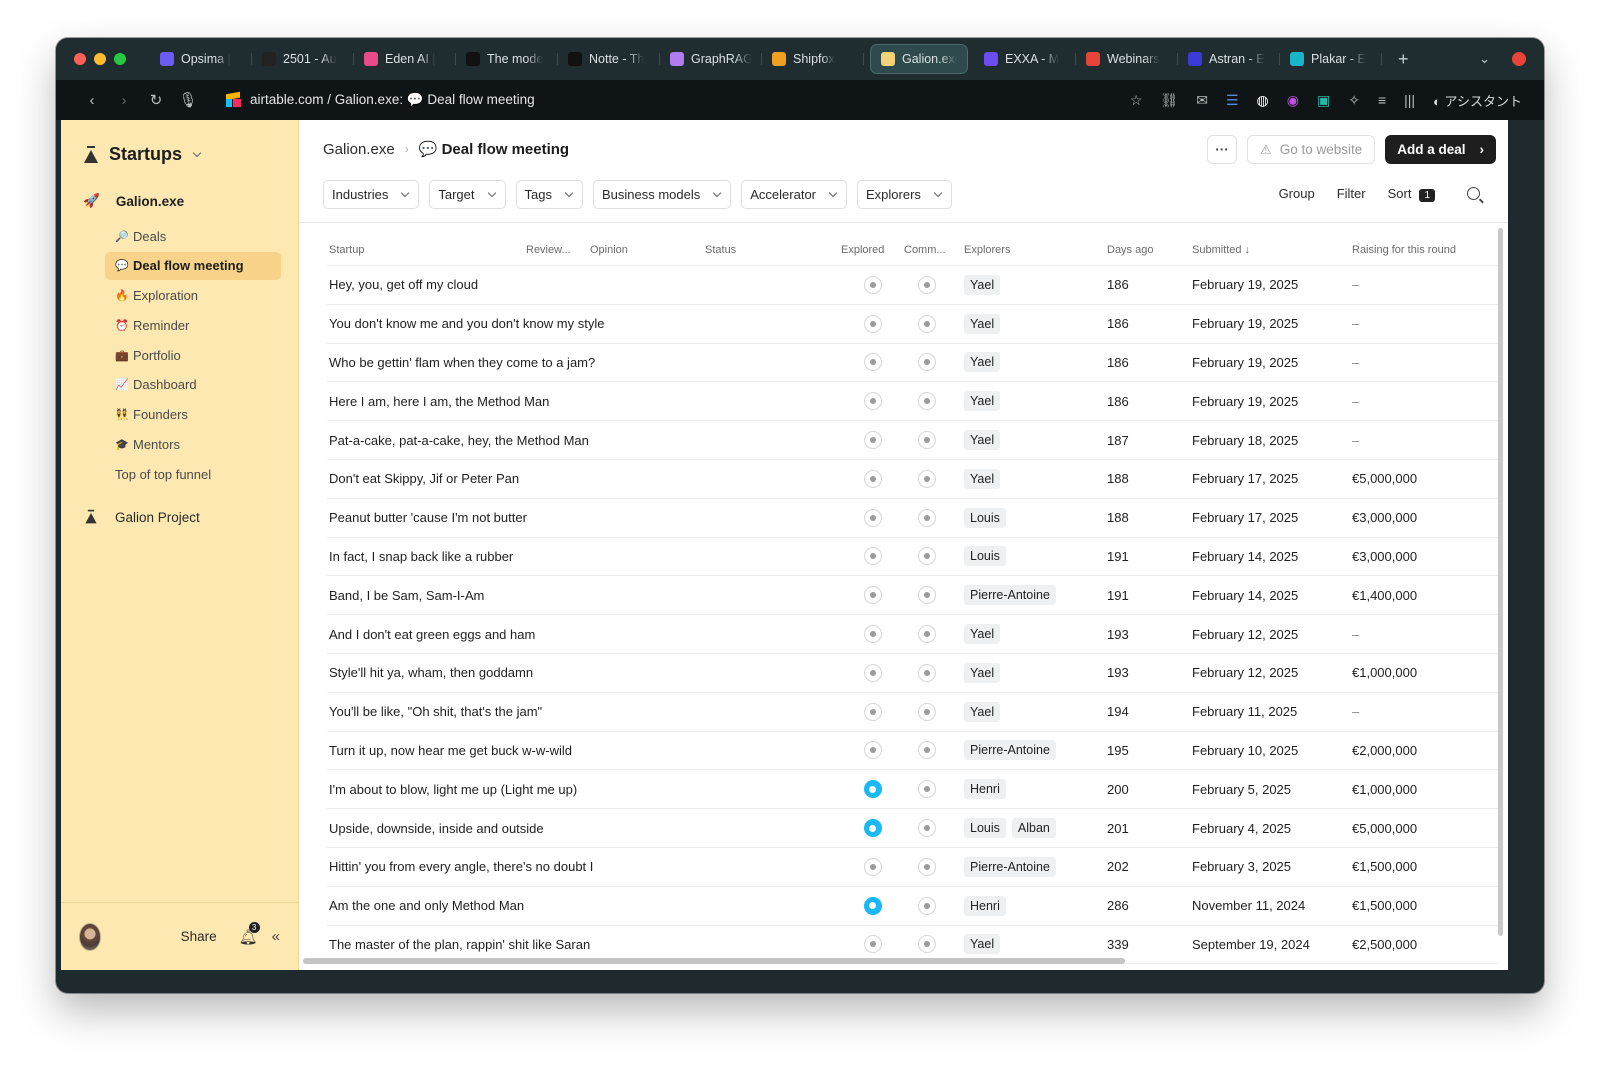  What do you see at coordinates (80, 59) in the screenshot?
I see `close-window-button` at bounding box center [80, 59].